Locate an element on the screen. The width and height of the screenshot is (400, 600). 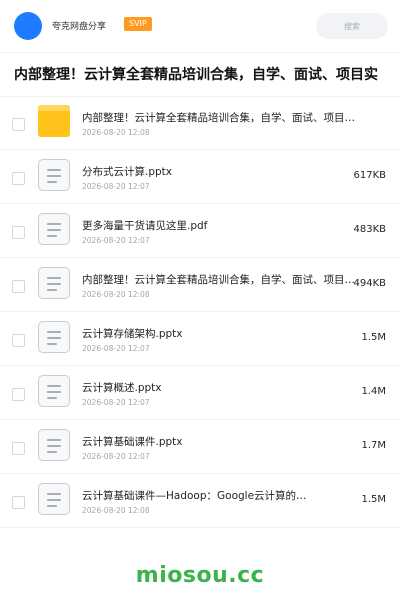
file-size: 494KB is located at coordinates (369, 283).